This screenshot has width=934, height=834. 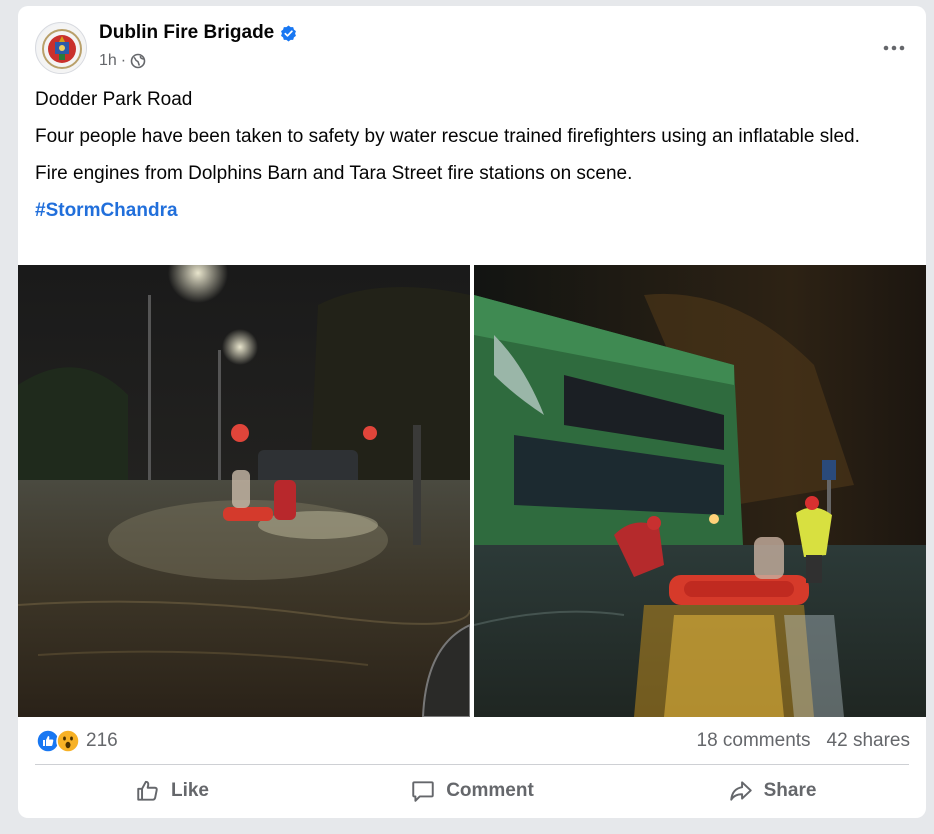 I want to click on post-location-line: Dodder Park Road, so click(x=114, y=99).